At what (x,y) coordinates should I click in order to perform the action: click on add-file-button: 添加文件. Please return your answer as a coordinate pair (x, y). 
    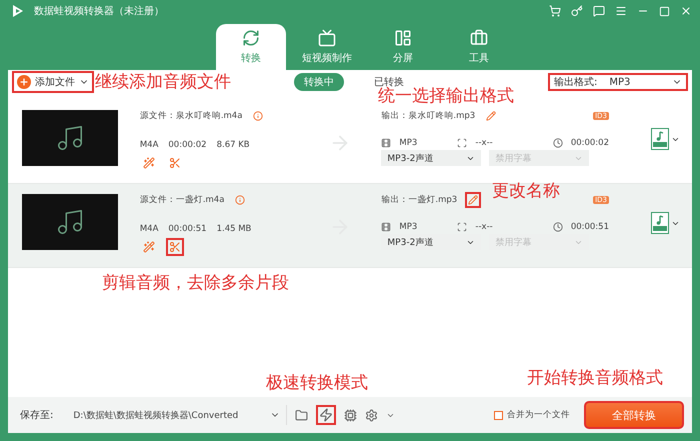
    Looking at the image, I should click on (53, 82).